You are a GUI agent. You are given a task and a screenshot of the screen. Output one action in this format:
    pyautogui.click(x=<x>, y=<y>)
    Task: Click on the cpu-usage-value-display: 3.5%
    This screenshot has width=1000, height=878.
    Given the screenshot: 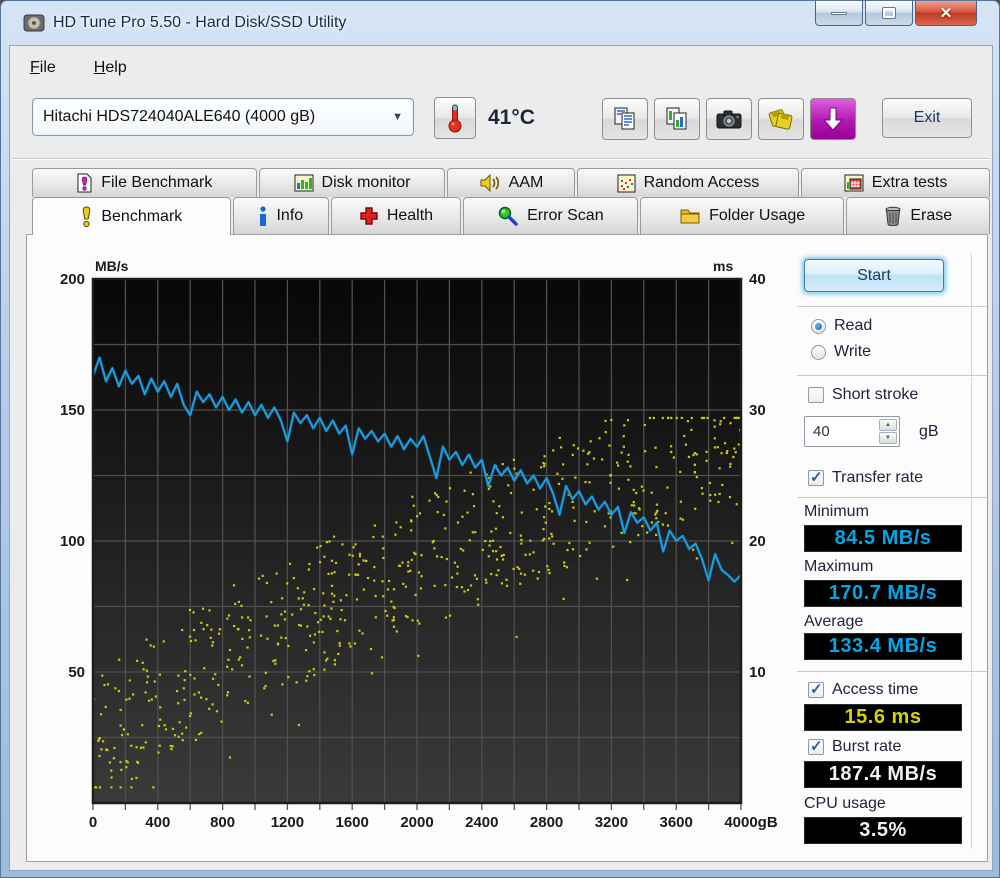 What is the action you would take?
    pyautogui.click(x=883, y=830)
    